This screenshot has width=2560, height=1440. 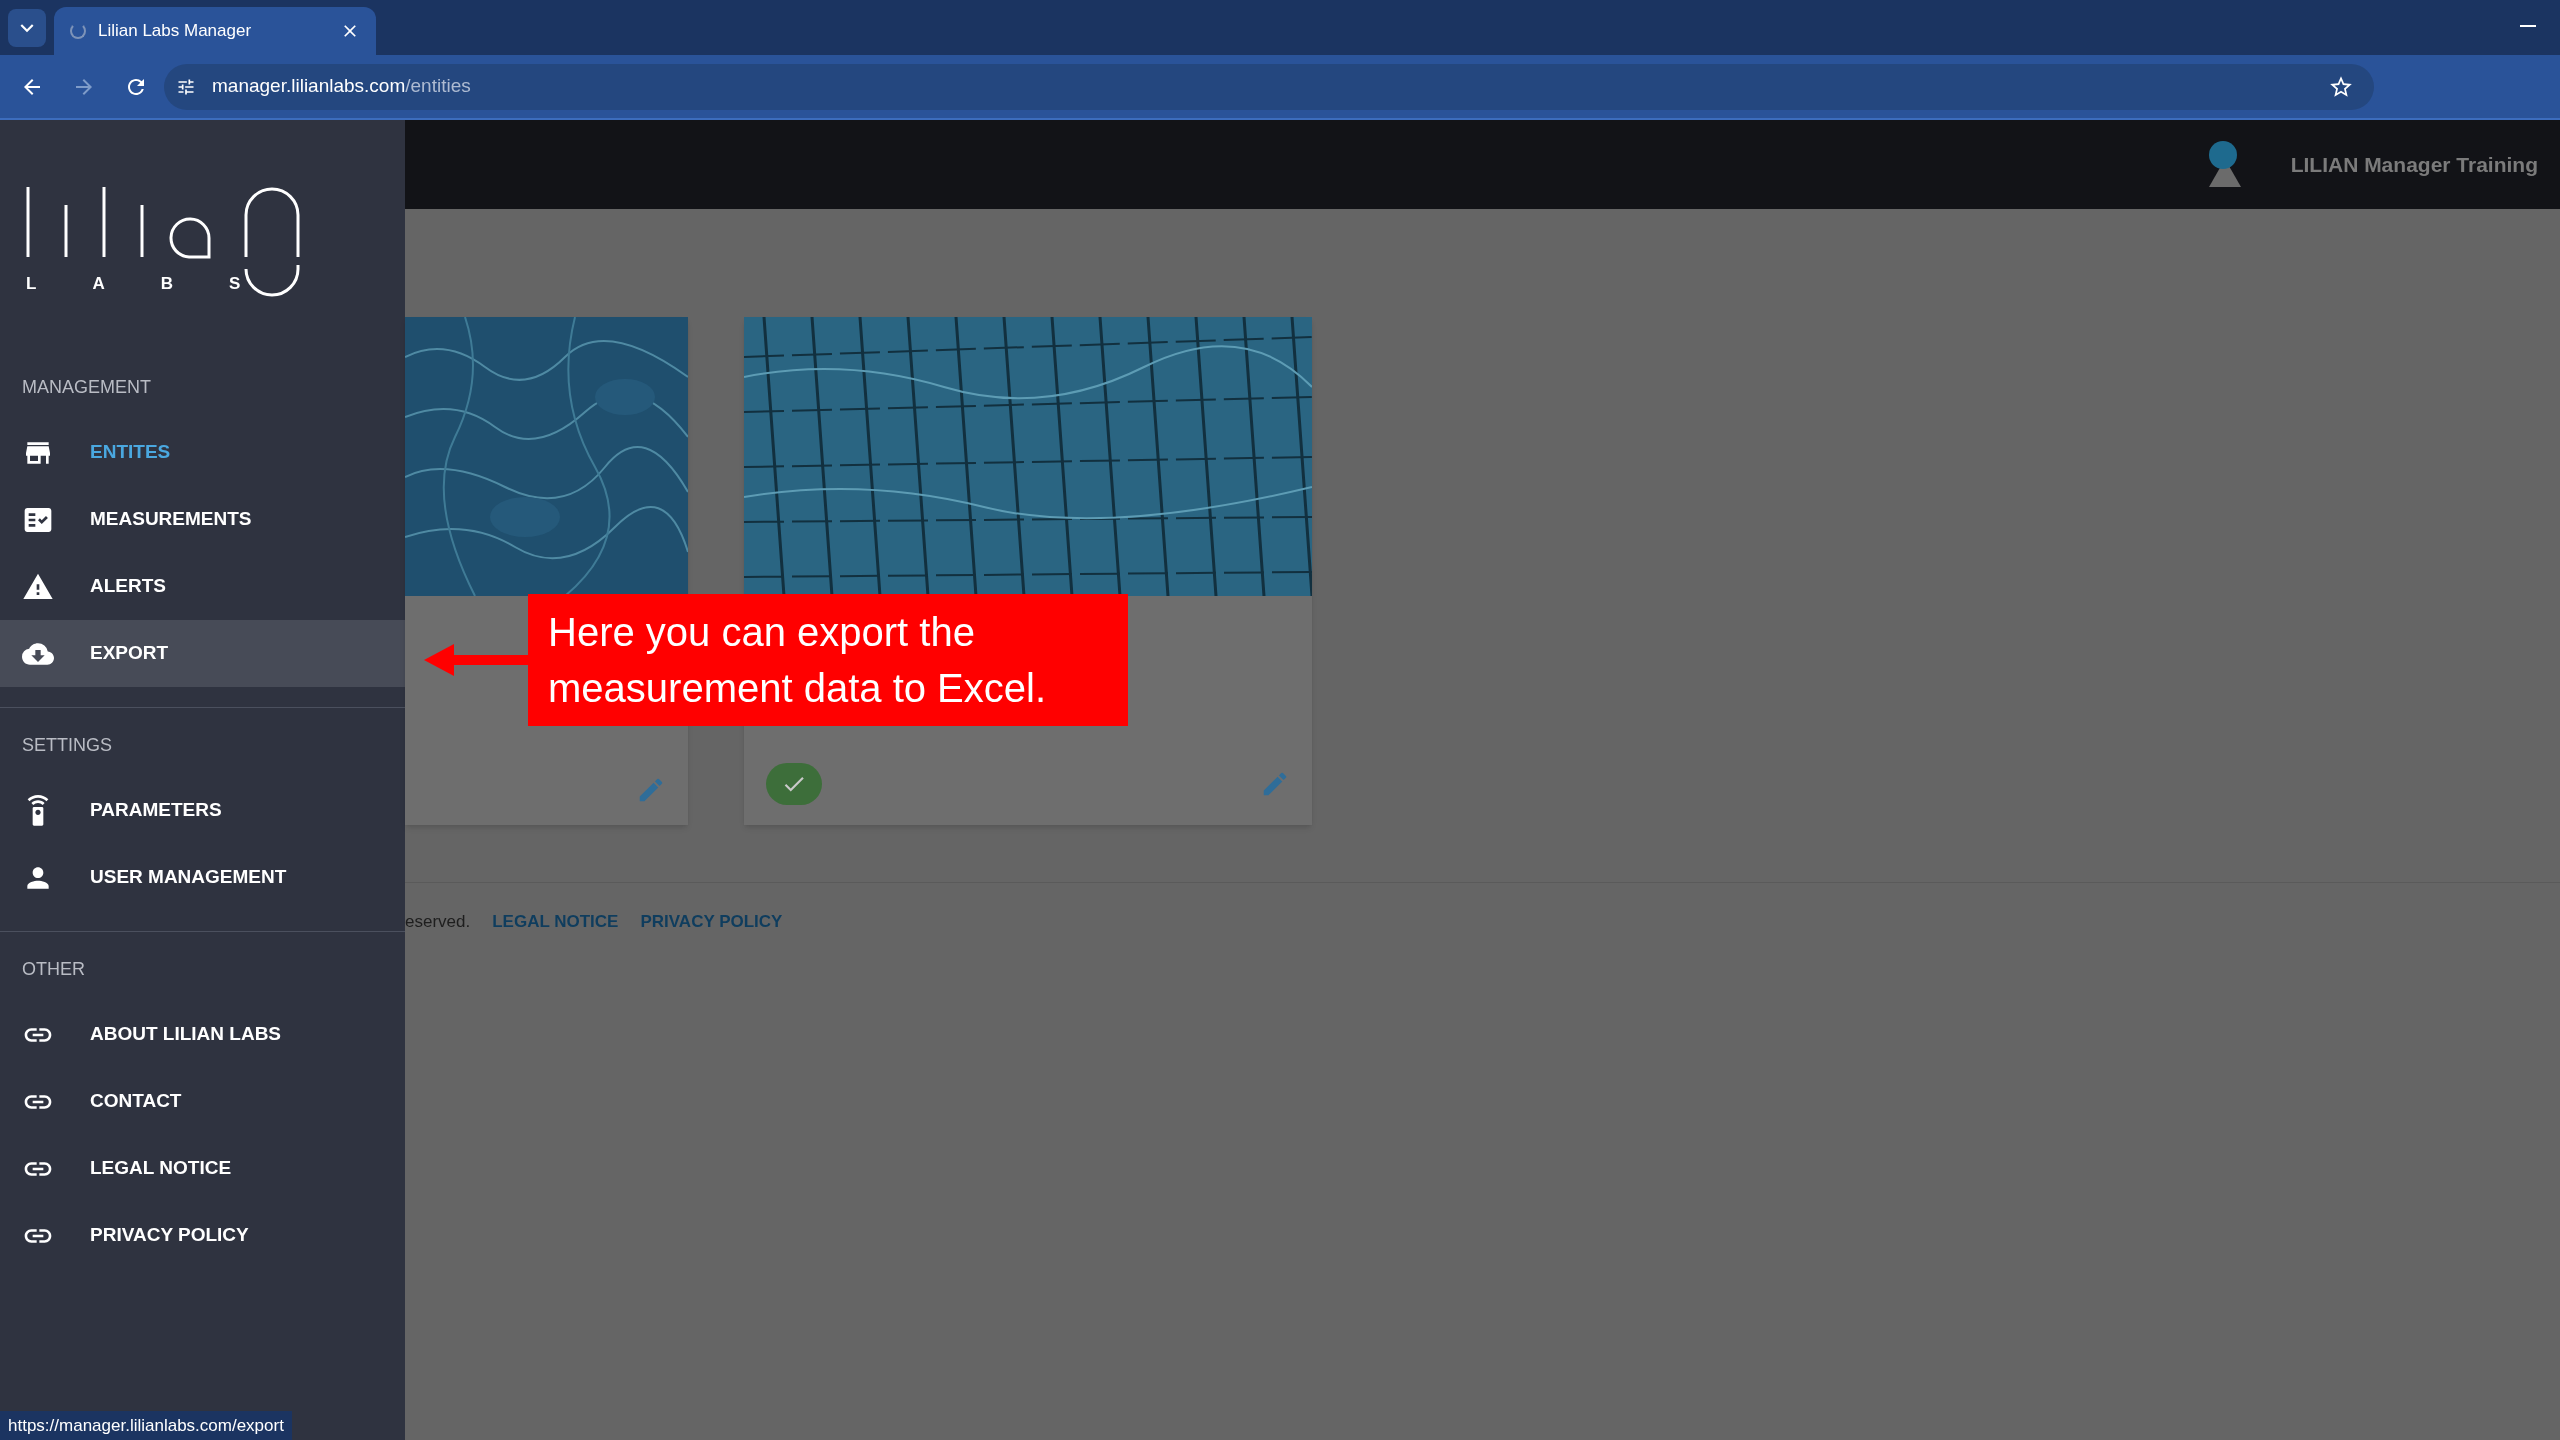 I want to click on export-hint-tooltip: Here you can export the measurement data to Excel., so click(x=776, y=660).